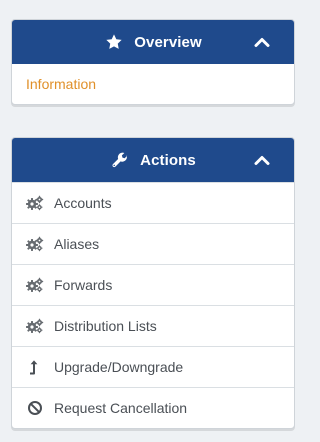 The image size is (320, 442). What do you see at coordinates (105, 326) in the screenshot?
I see `action-item-label: Distribution Lists` at bounding box center [105, 326].